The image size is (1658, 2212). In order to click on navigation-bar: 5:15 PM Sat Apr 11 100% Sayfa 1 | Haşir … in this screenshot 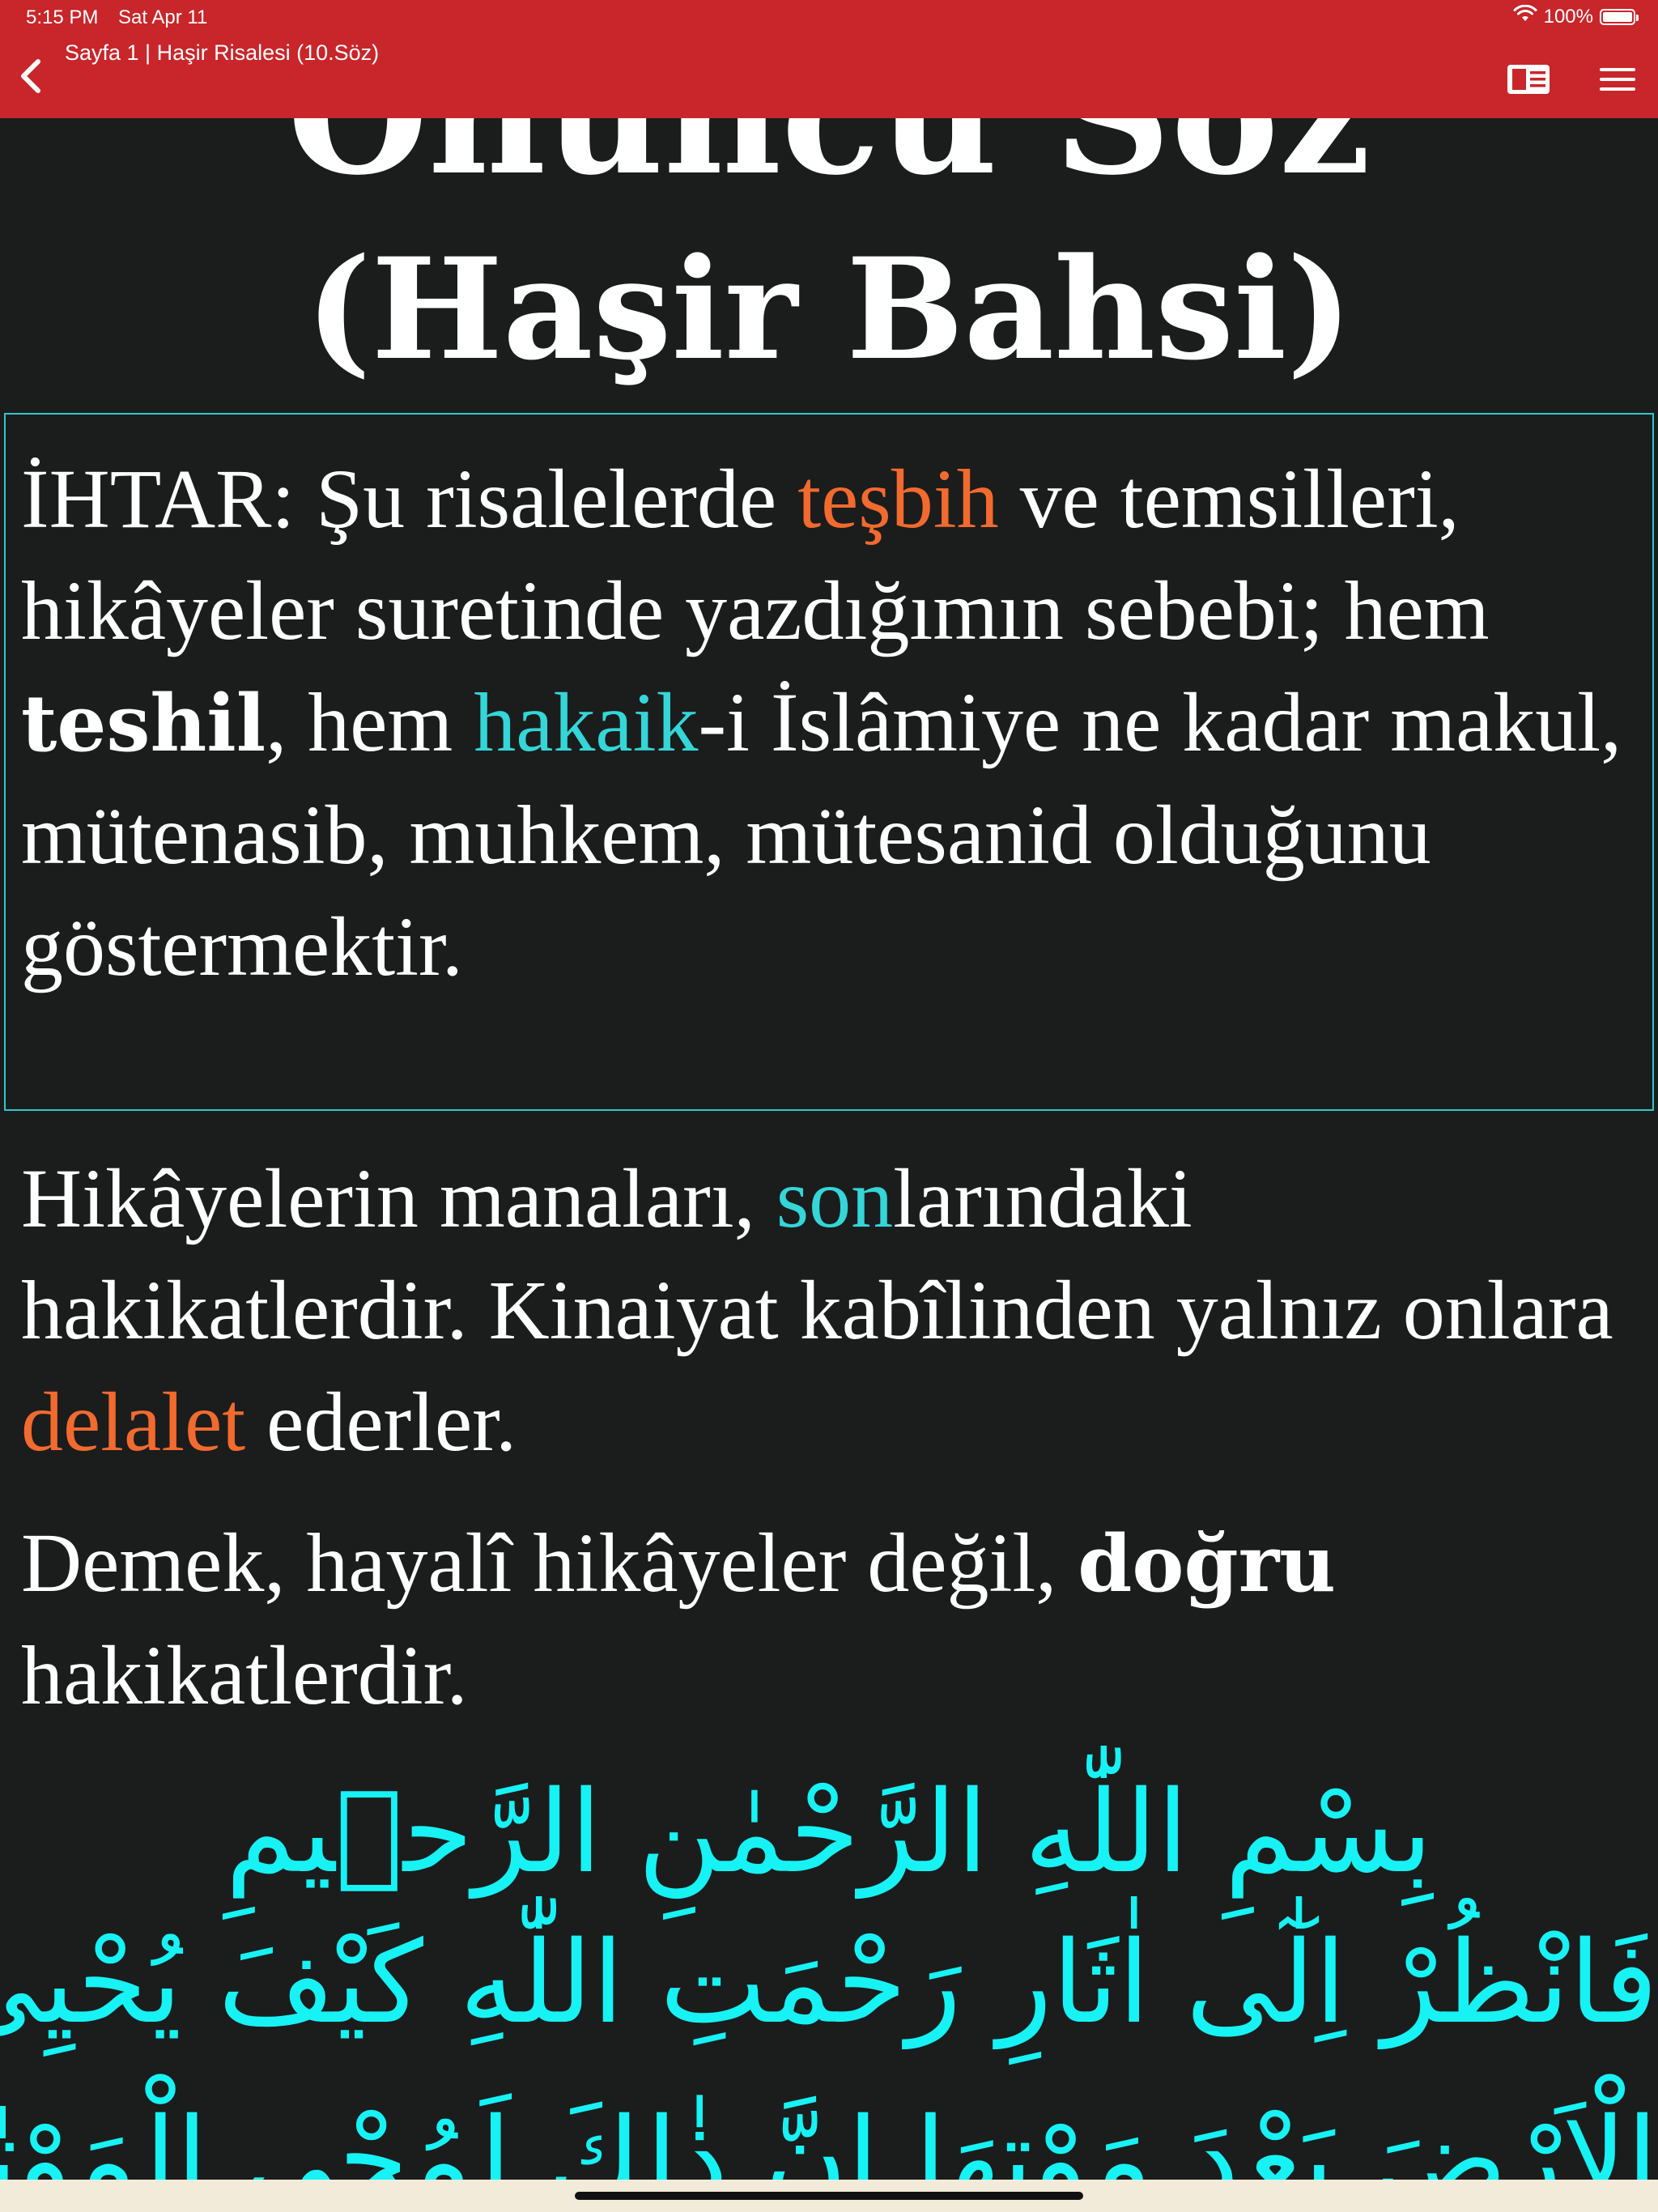, I will do `click(829, 59)`.